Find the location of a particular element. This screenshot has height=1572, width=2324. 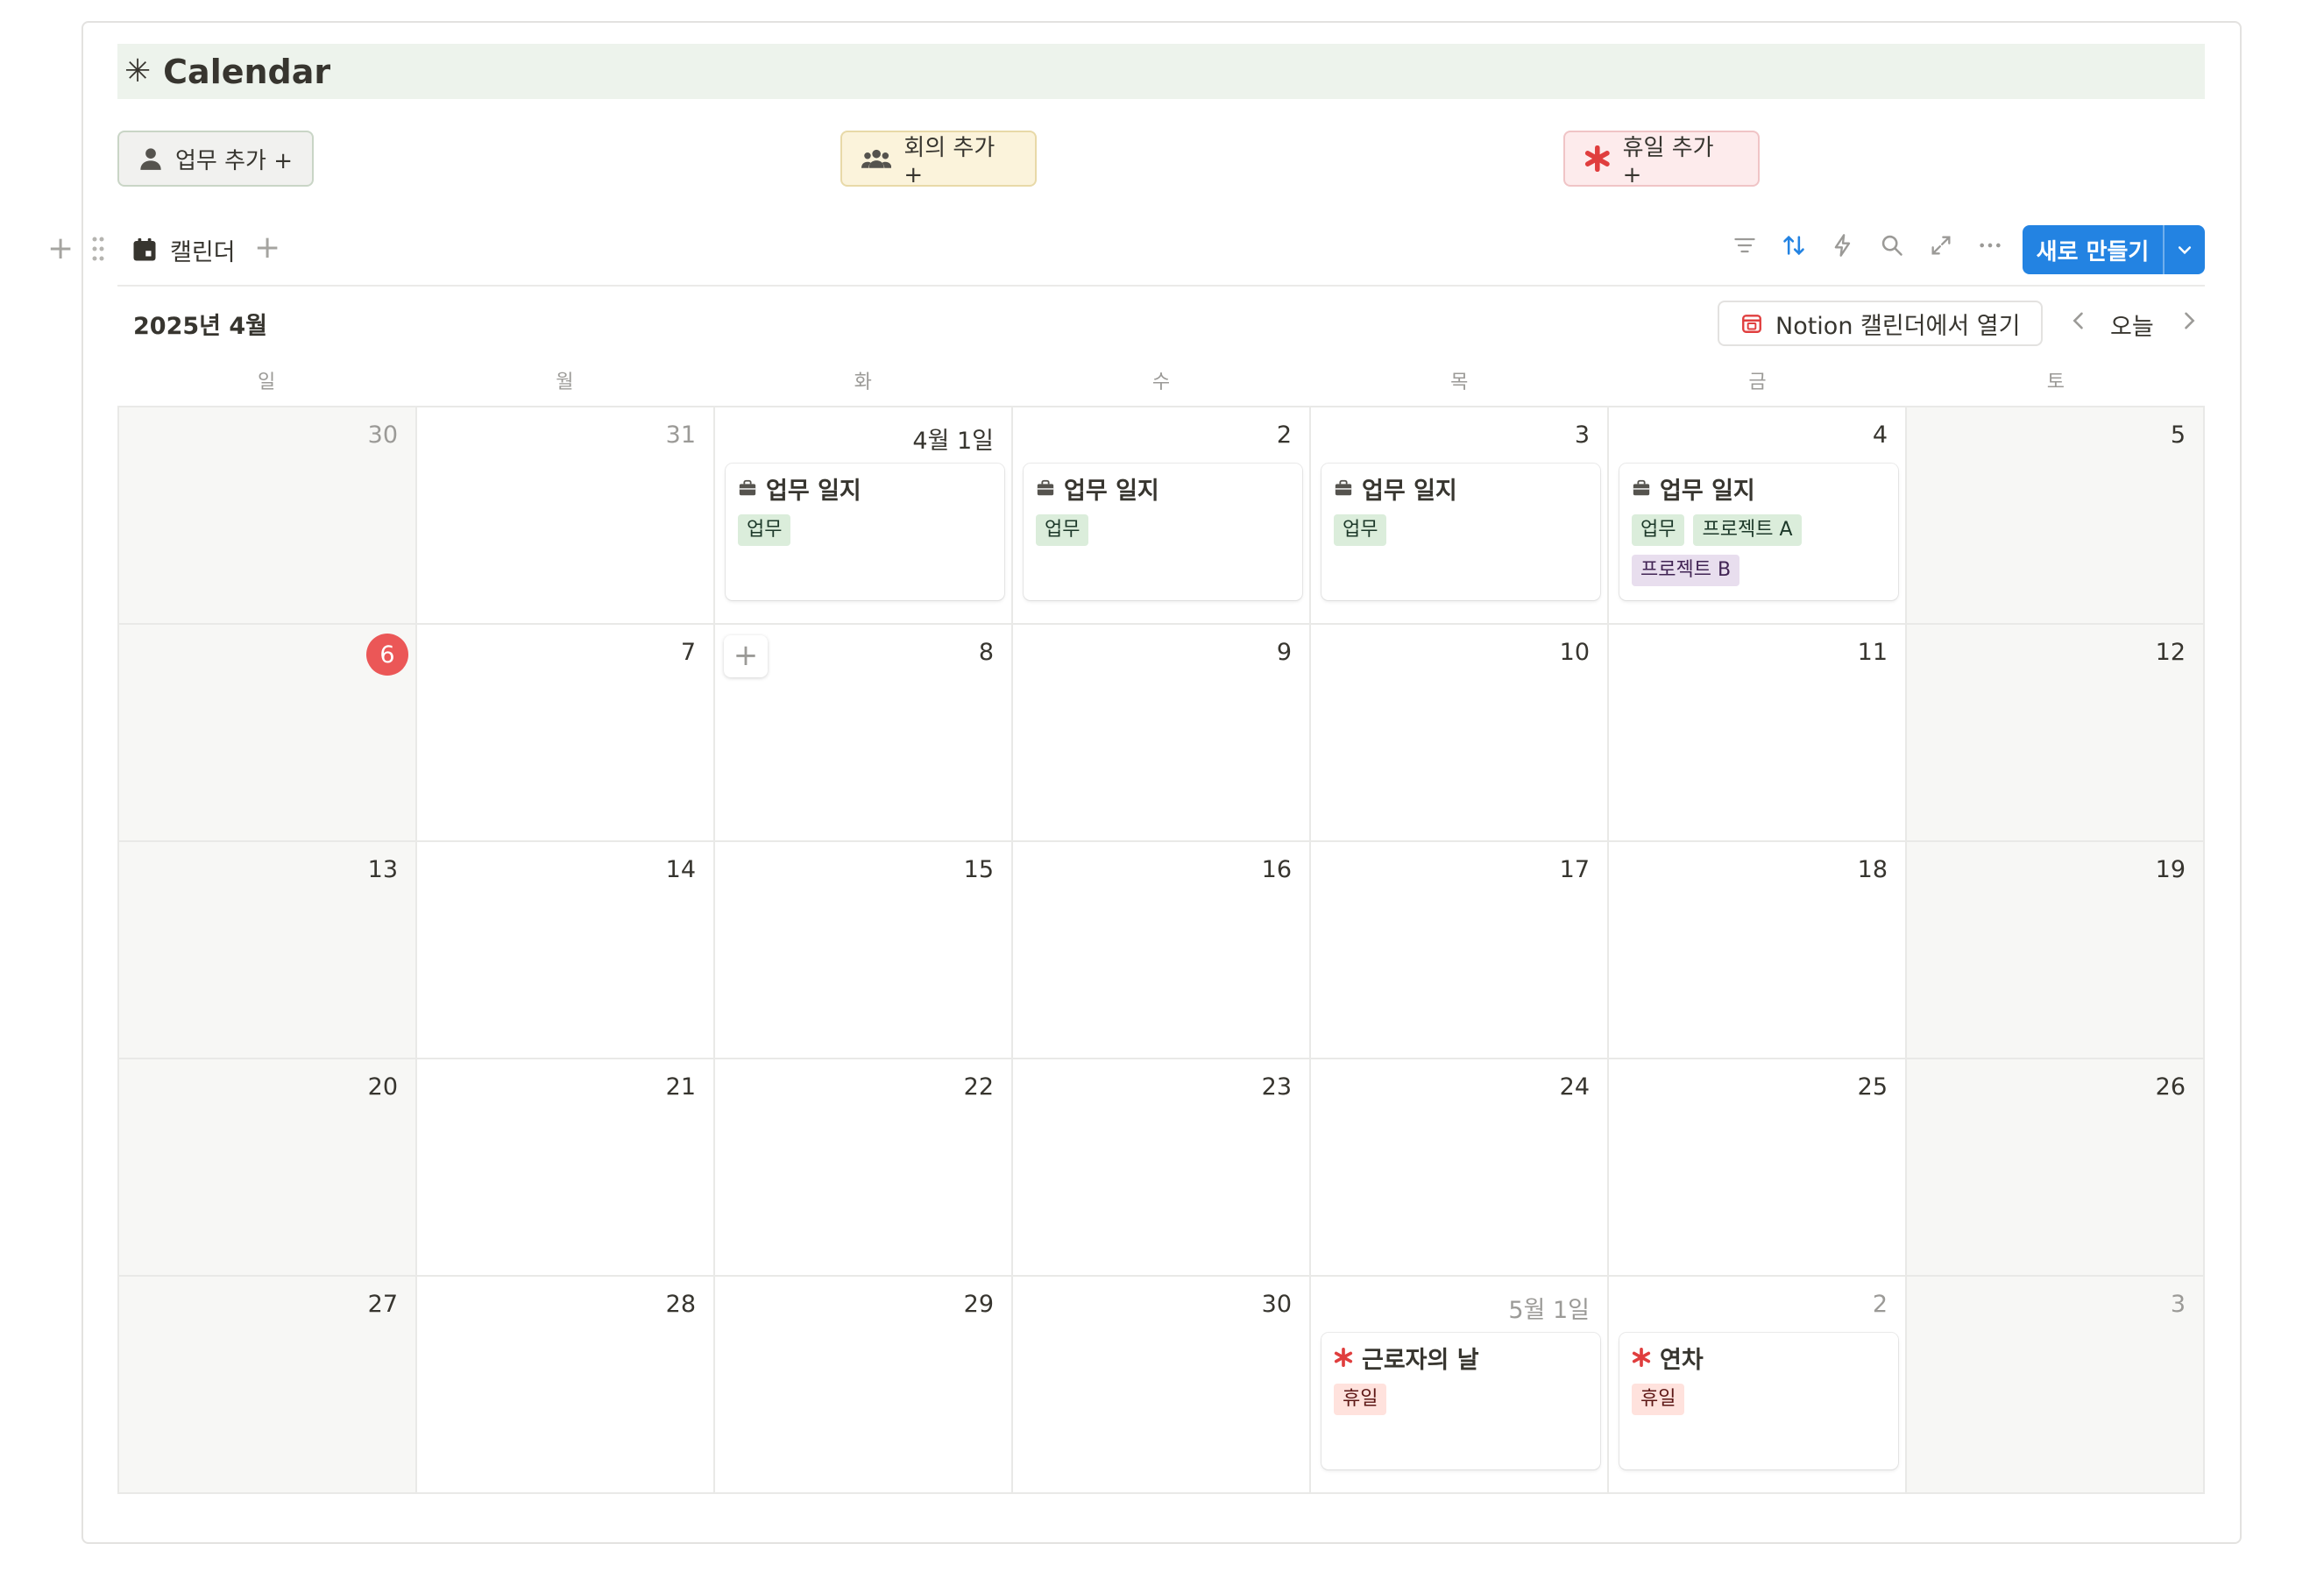

calendar-day-cell: 27 is located at coordinates (268, 1385).